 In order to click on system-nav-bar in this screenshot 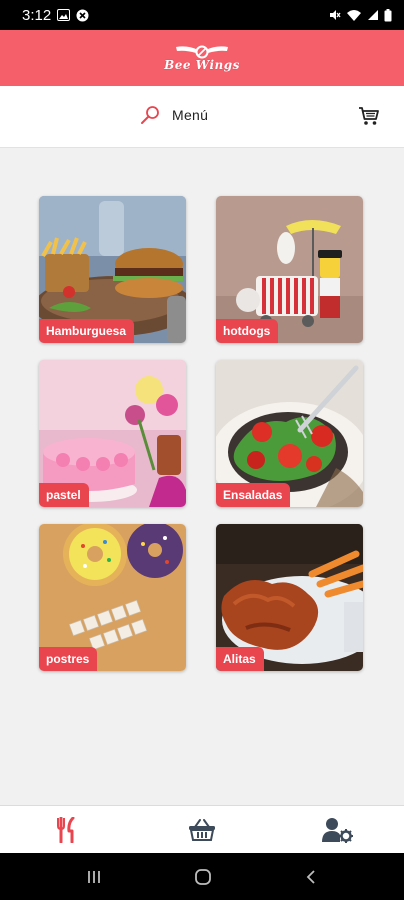, I will do `click(202, 876)`.